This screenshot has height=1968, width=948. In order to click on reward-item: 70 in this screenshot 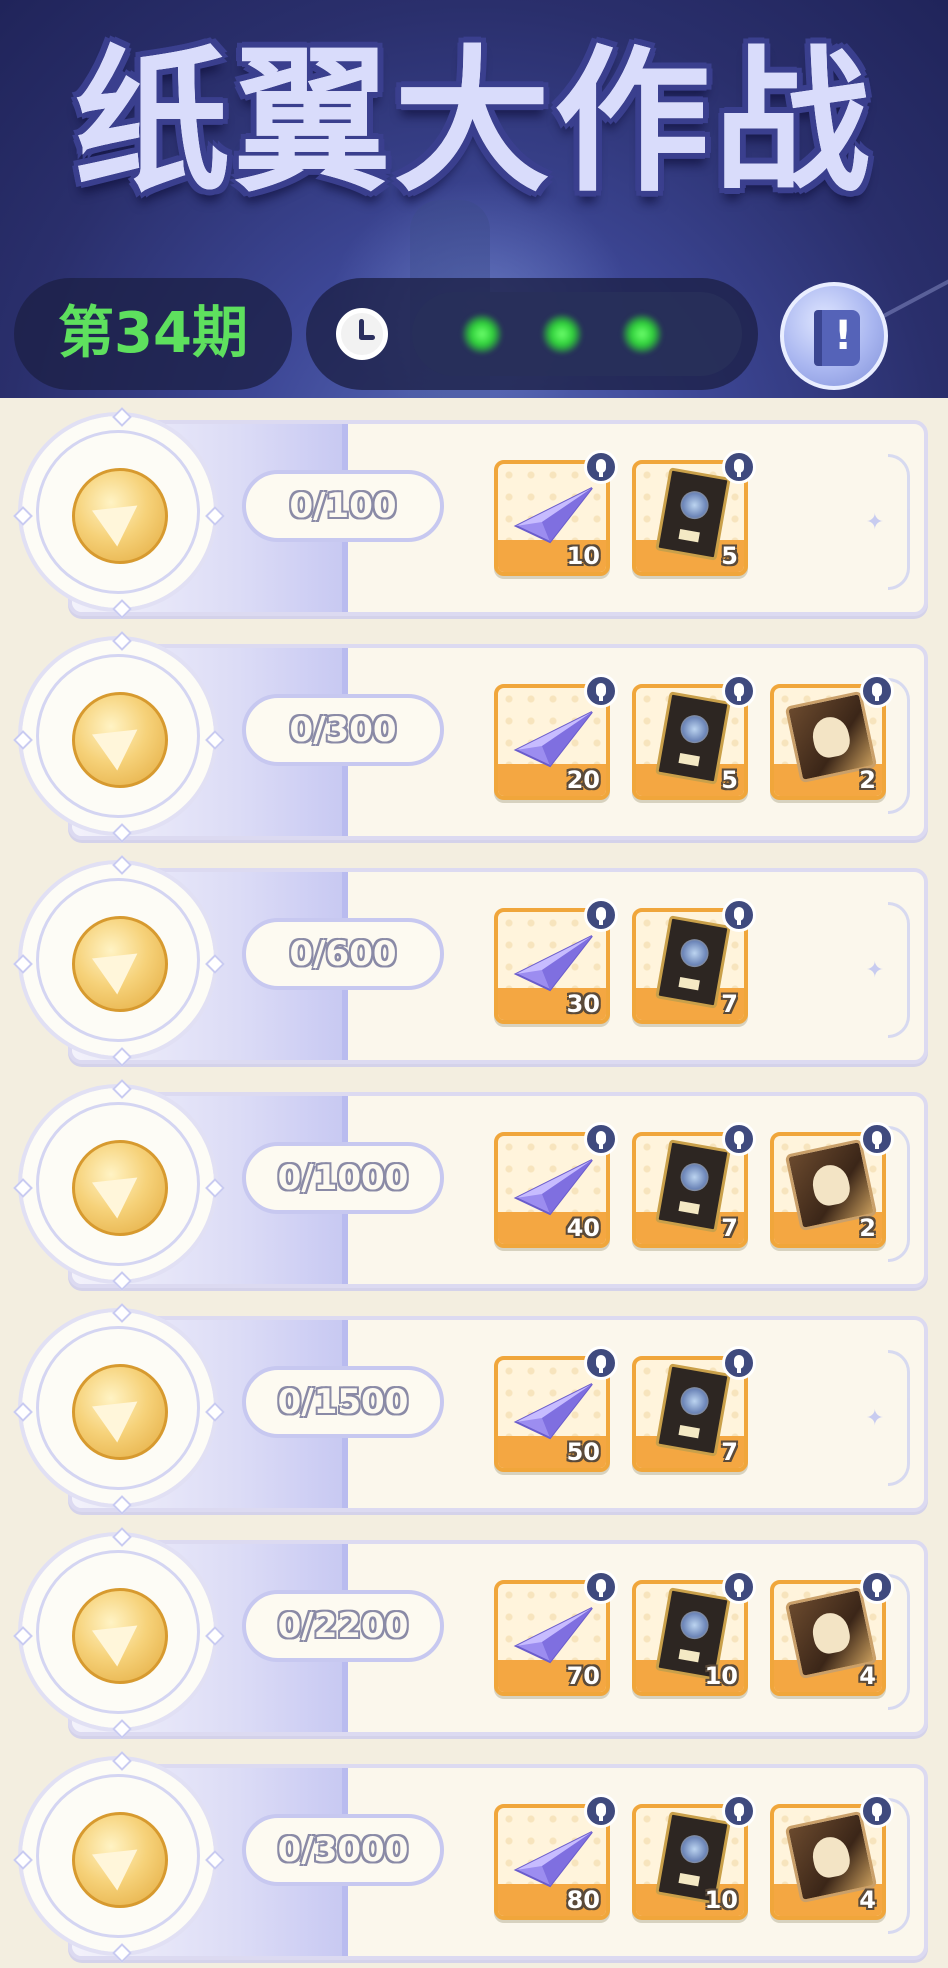, I will do `click(556, 1633)`.